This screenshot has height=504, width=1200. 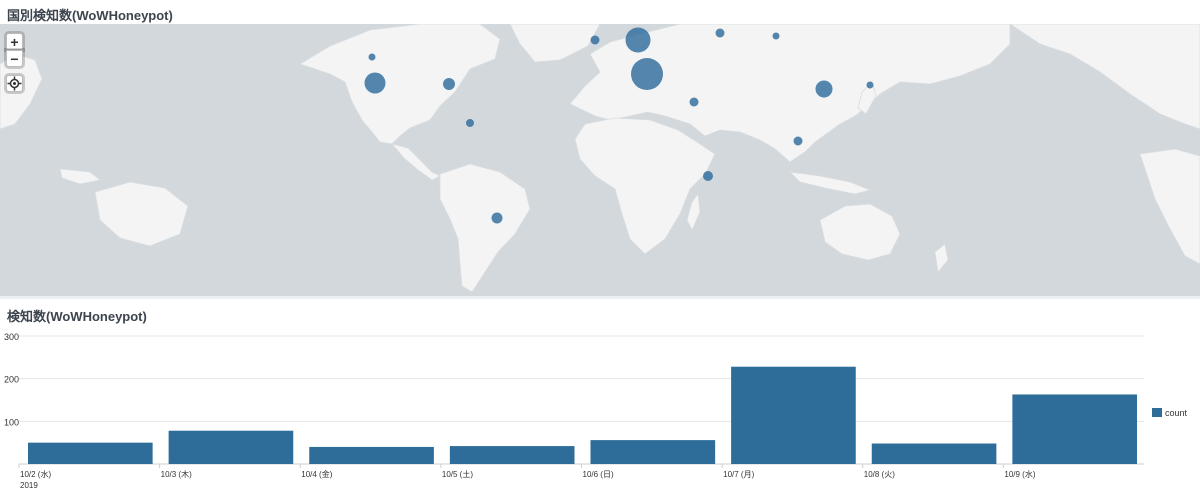 I want to click on map-bubble-vietnam, so click(x=798, y=141).